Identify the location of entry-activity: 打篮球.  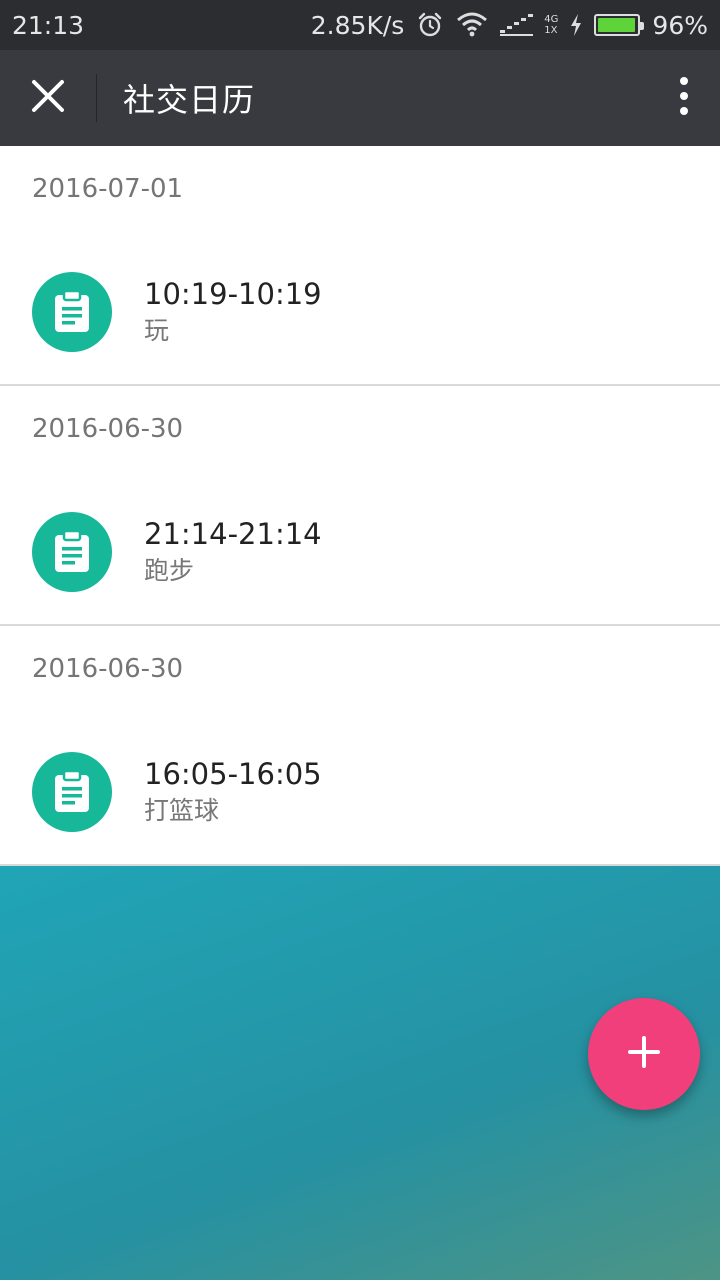
(182, 810).